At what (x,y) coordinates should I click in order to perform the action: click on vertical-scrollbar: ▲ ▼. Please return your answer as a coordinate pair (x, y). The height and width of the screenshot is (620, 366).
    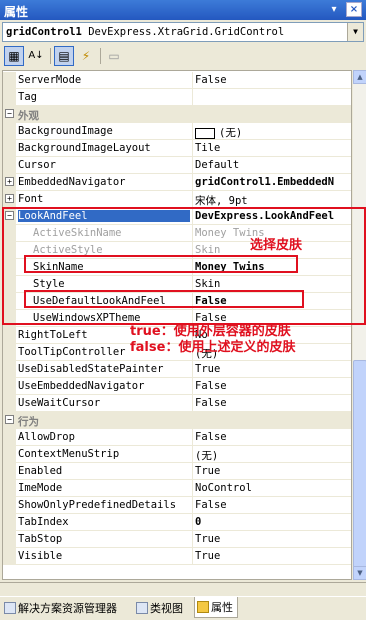
    Looking at the image, I should click on (359, 325).